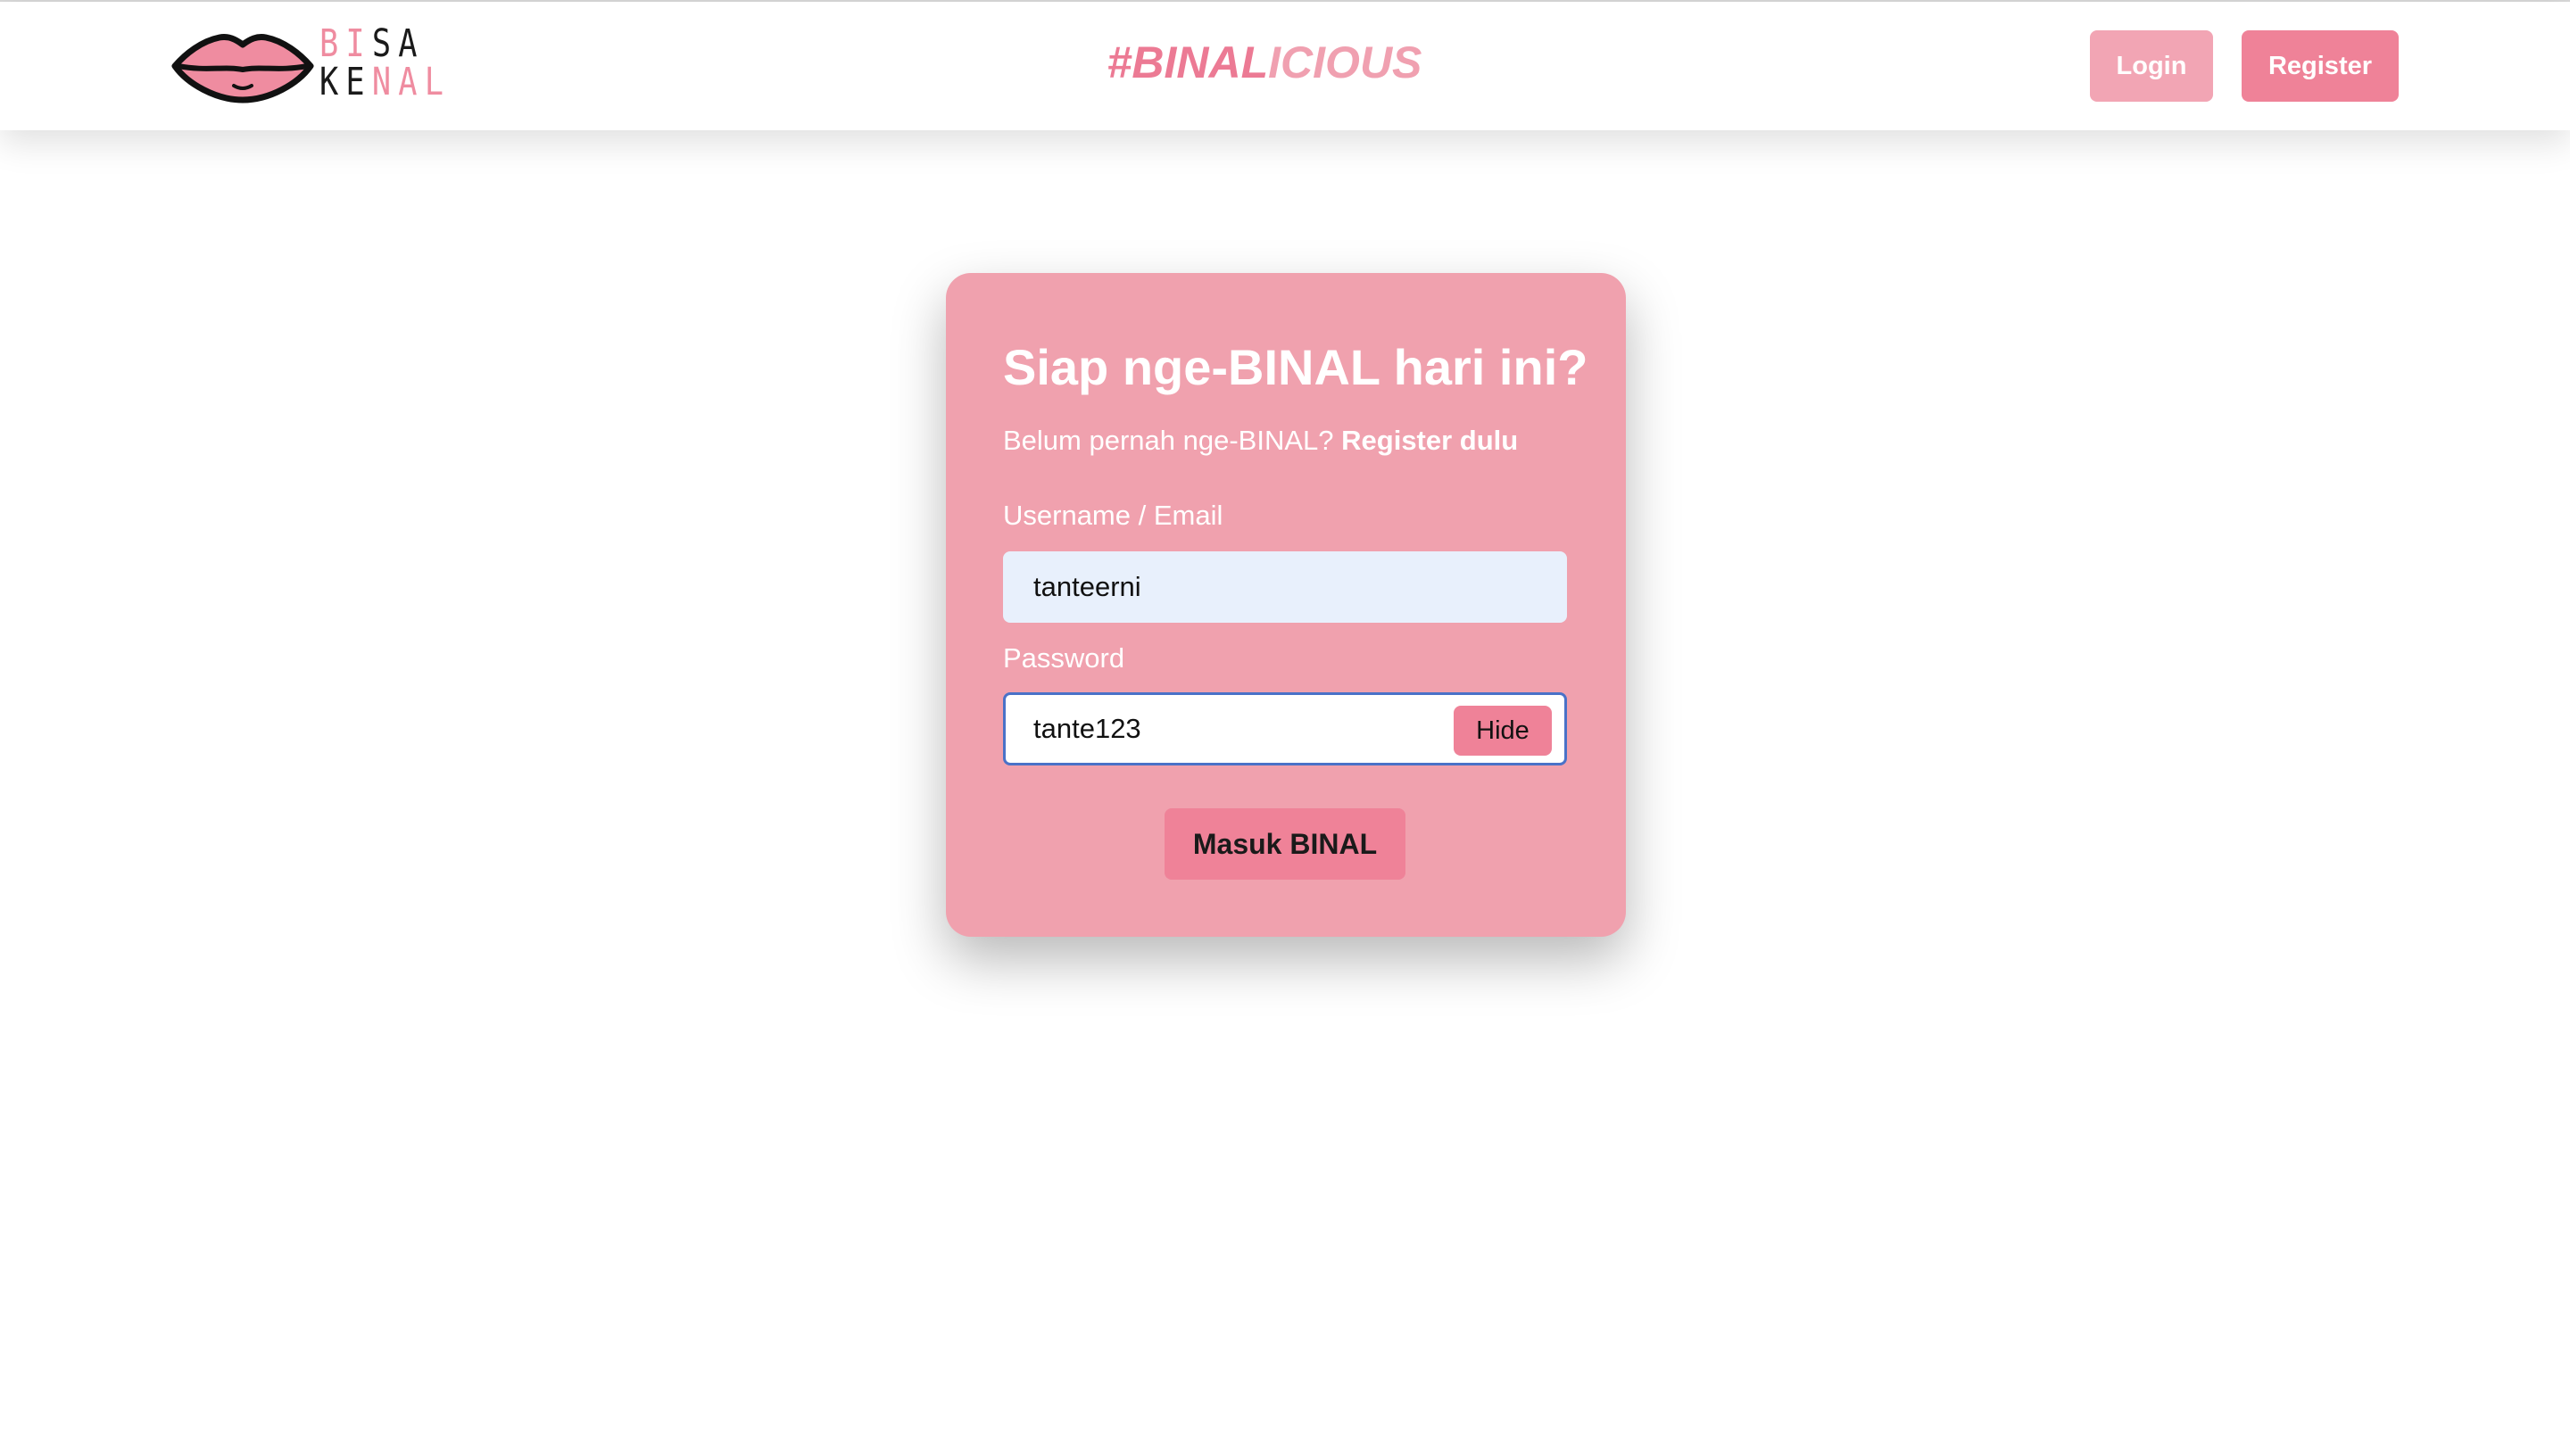 This screenshot has width=2570, height=1456. Describe the element at coordinates (1168, 440) in the screenshot. I see `register-prompt-text: Belum pernah nge-BINAL?` at that location.